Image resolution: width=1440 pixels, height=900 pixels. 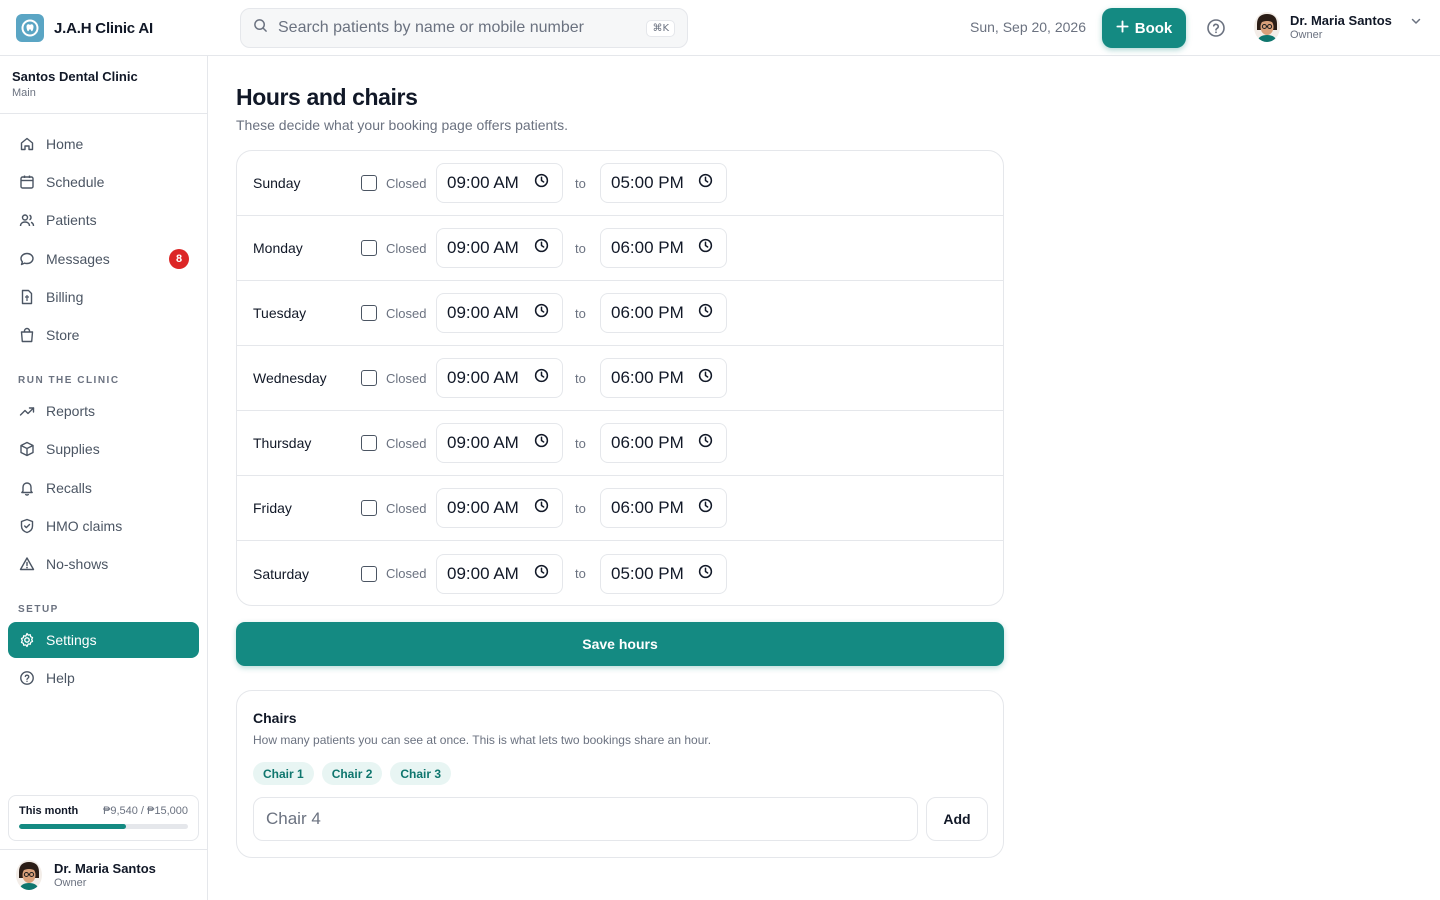 What do you see at coordinates (103, 335) in the screenshot?
I see `sidebar-item-store: Store` at bounding box center [103, 335].